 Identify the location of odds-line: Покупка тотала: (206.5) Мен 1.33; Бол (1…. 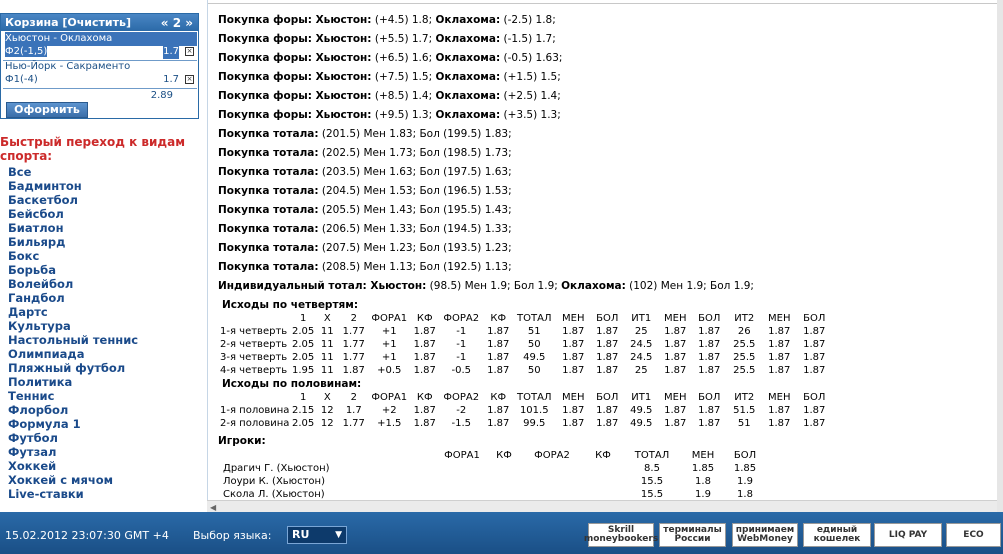
(365, 229).